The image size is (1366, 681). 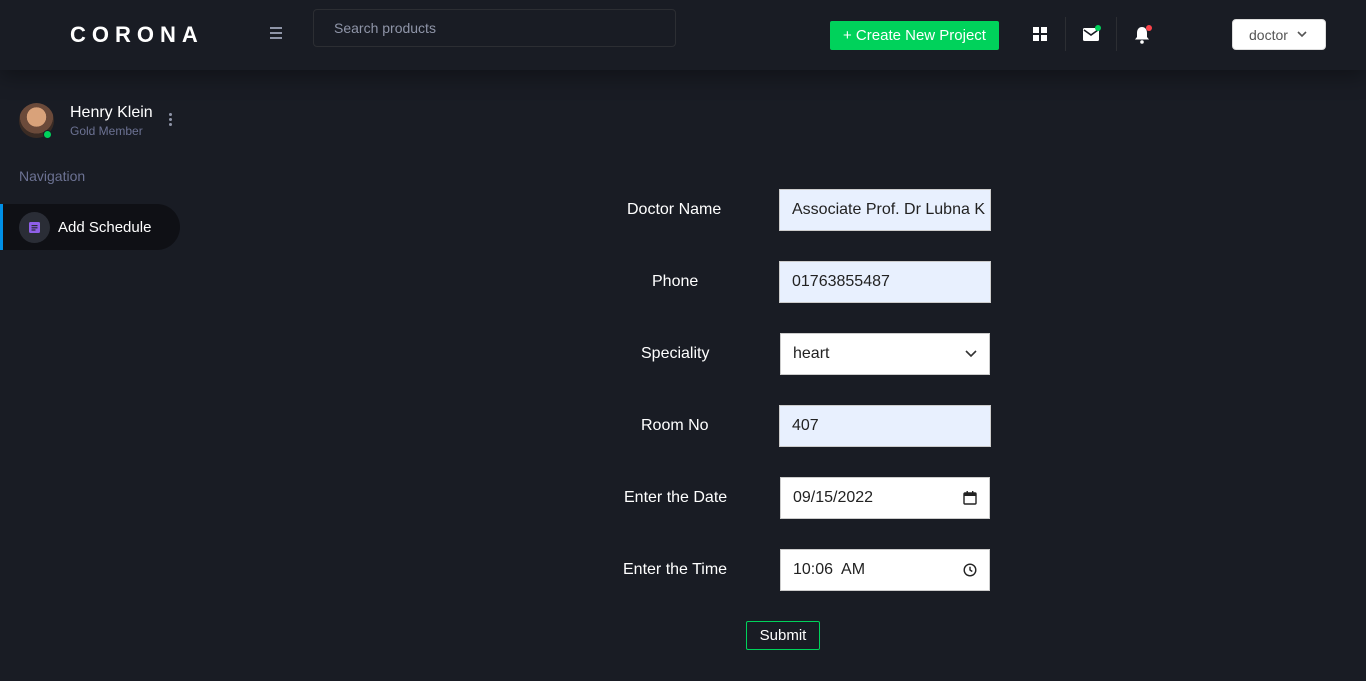 I want to click on date-input: 09/15/2022, so click(x=885, y=498).